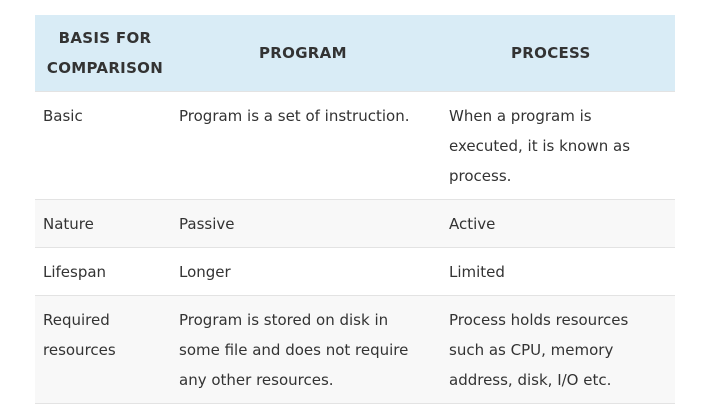  What do you see at coordinates (103, 53) in the screenshot?
I see `header-basis-for-comparison: BASIS FOR COMPARISON` at bounding box center [103, 53].